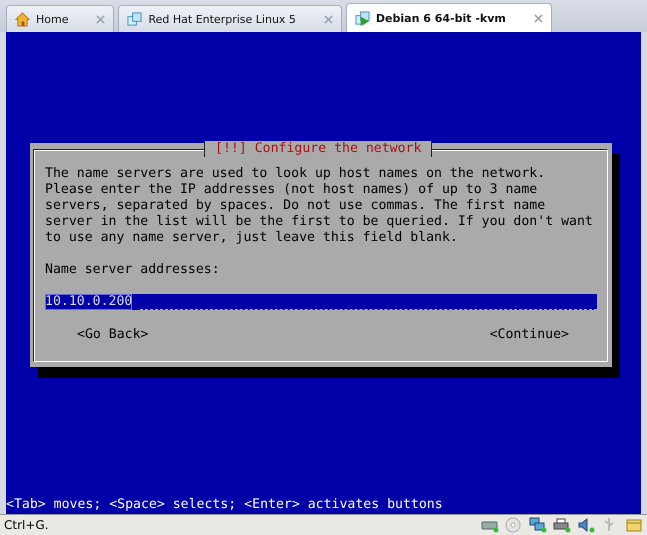  I want to click on back-button: <Go Back>, so click(112, 335).